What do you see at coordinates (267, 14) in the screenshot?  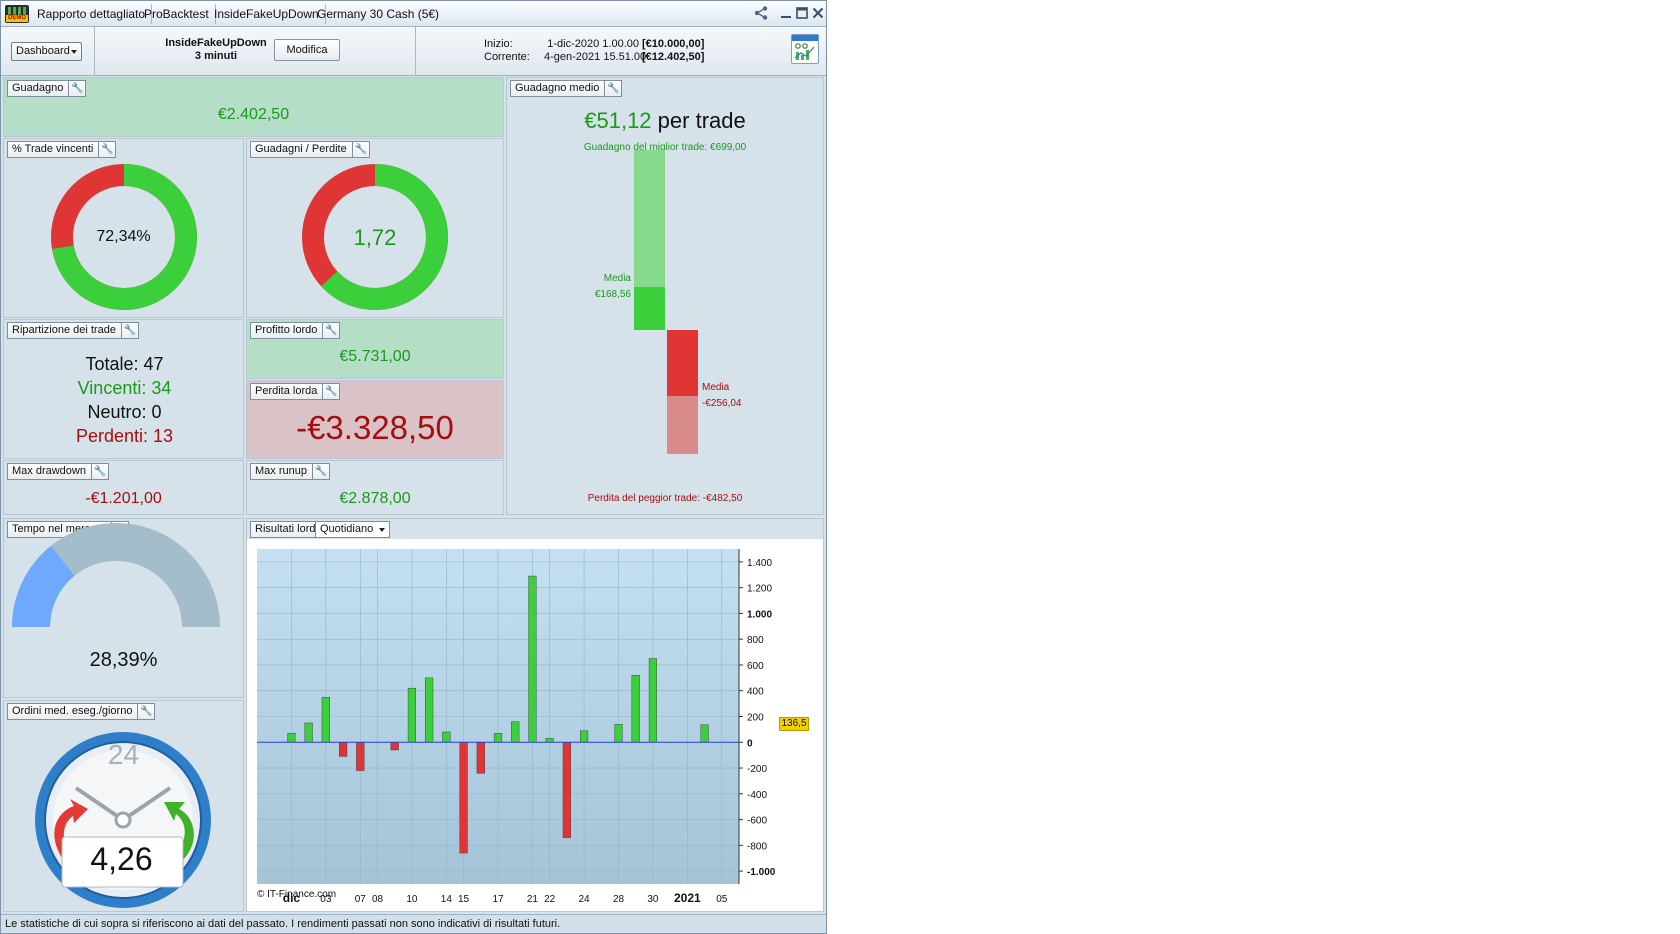 I see `tab-strategy: InsideFakeUpDown` at bounding box center [267, 14].